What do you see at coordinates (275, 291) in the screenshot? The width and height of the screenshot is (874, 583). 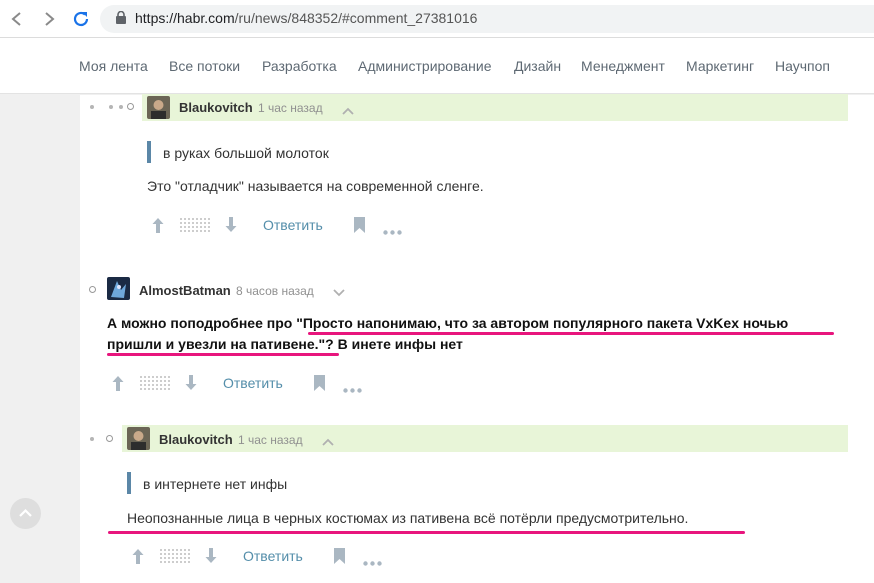 I see `comment-time: 8 часов назад` at bounding box center [275, 291].